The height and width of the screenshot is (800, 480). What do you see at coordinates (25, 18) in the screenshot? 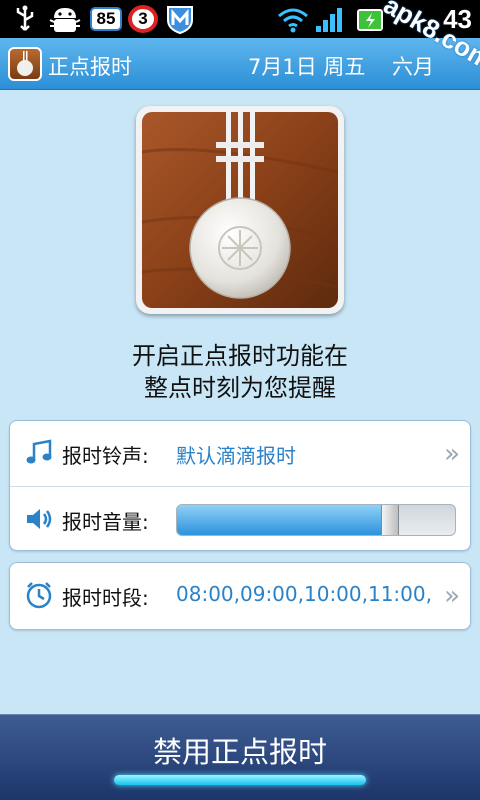
I see `usb-icon` at bounding box center [25, 18].